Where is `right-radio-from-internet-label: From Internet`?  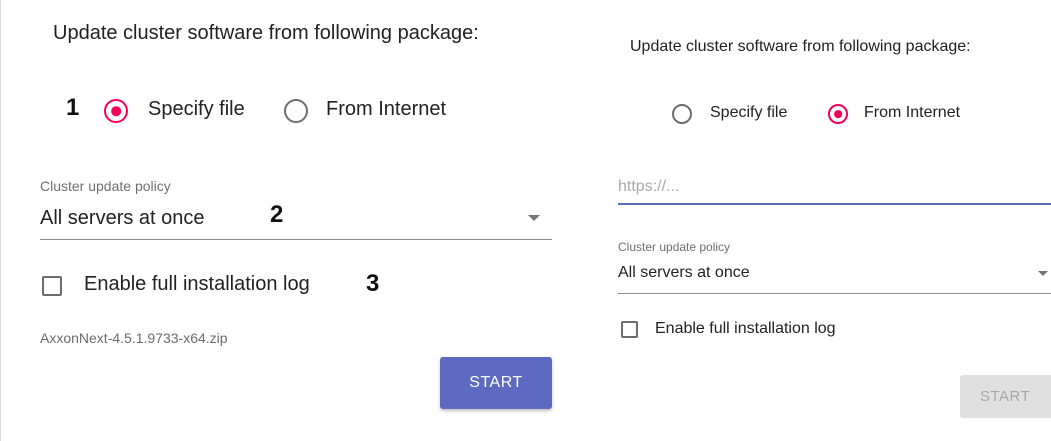
right-radio-from-internet-label: From Internet is located at coordinates (912, 113).